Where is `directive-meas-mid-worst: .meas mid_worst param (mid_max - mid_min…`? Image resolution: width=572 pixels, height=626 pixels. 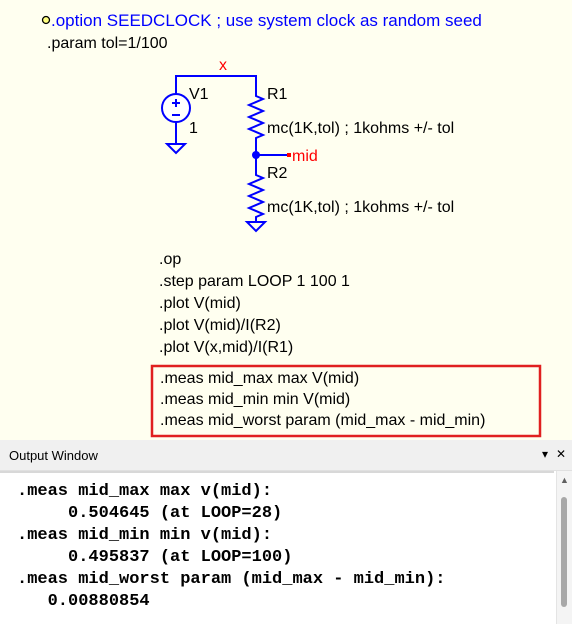 directive-meas-mid-worst: .meas mid_worst param (mid_max - mid_min… is located at coordinates (322, 421).